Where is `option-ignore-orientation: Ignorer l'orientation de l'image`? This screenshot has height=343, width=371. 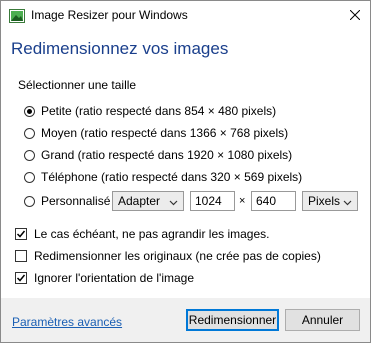 option-ignore-orientation: Ignorer l'orientation de l'image is located at coordinates (104, 278).